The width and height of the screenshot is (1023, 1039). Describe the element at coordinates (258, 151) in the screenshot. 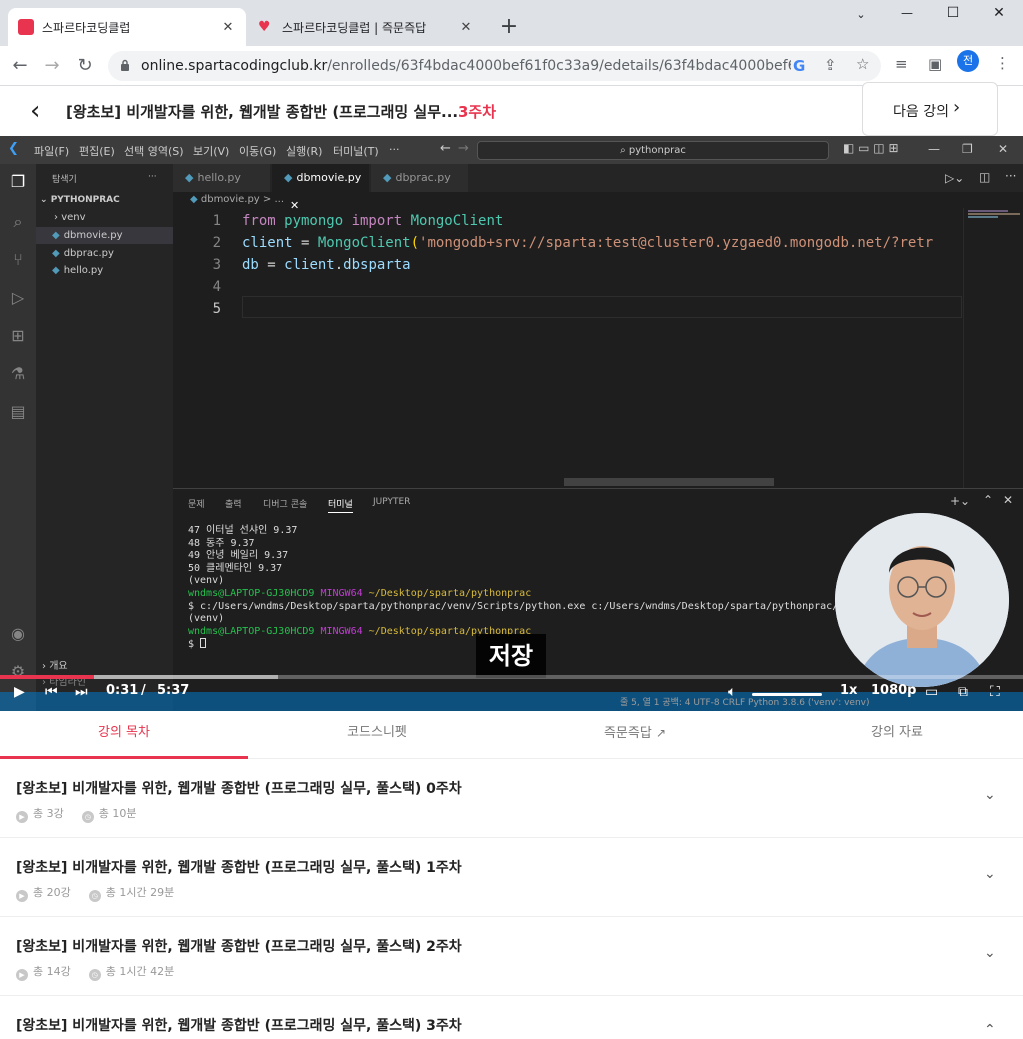

I see `menu-go: 이동(G)` at that location.